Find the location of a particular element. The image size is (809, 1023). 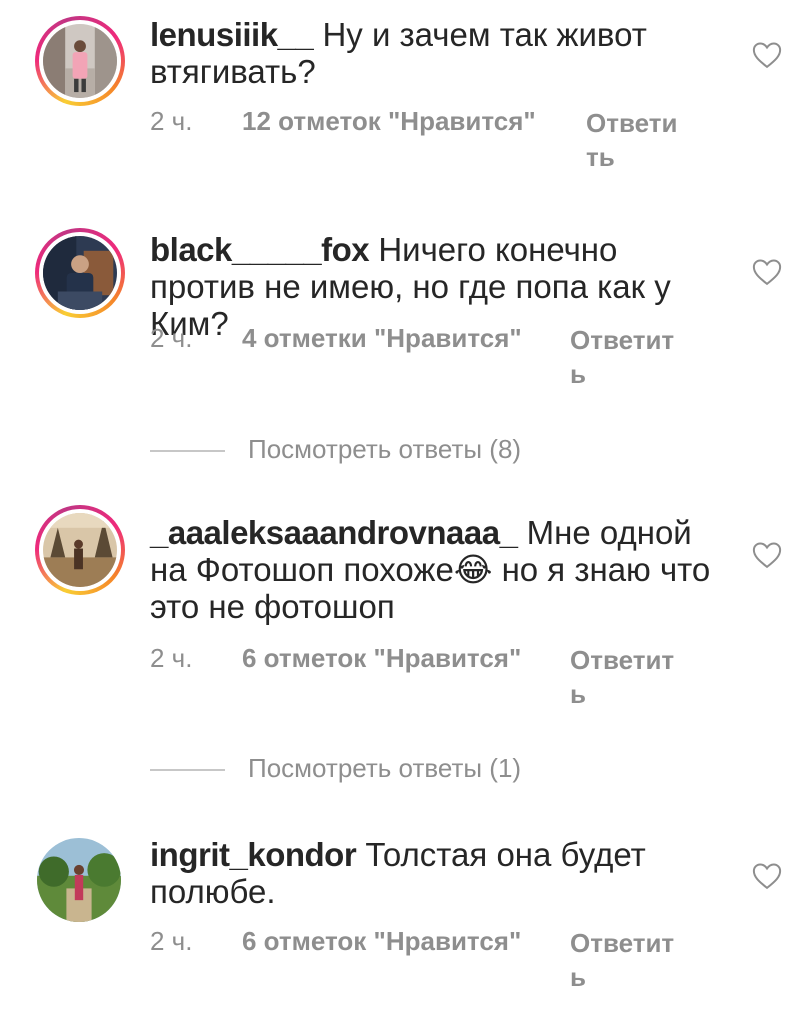

view-replies-button: Посмотреть ответы (8) is located at coordinates (375, 451).